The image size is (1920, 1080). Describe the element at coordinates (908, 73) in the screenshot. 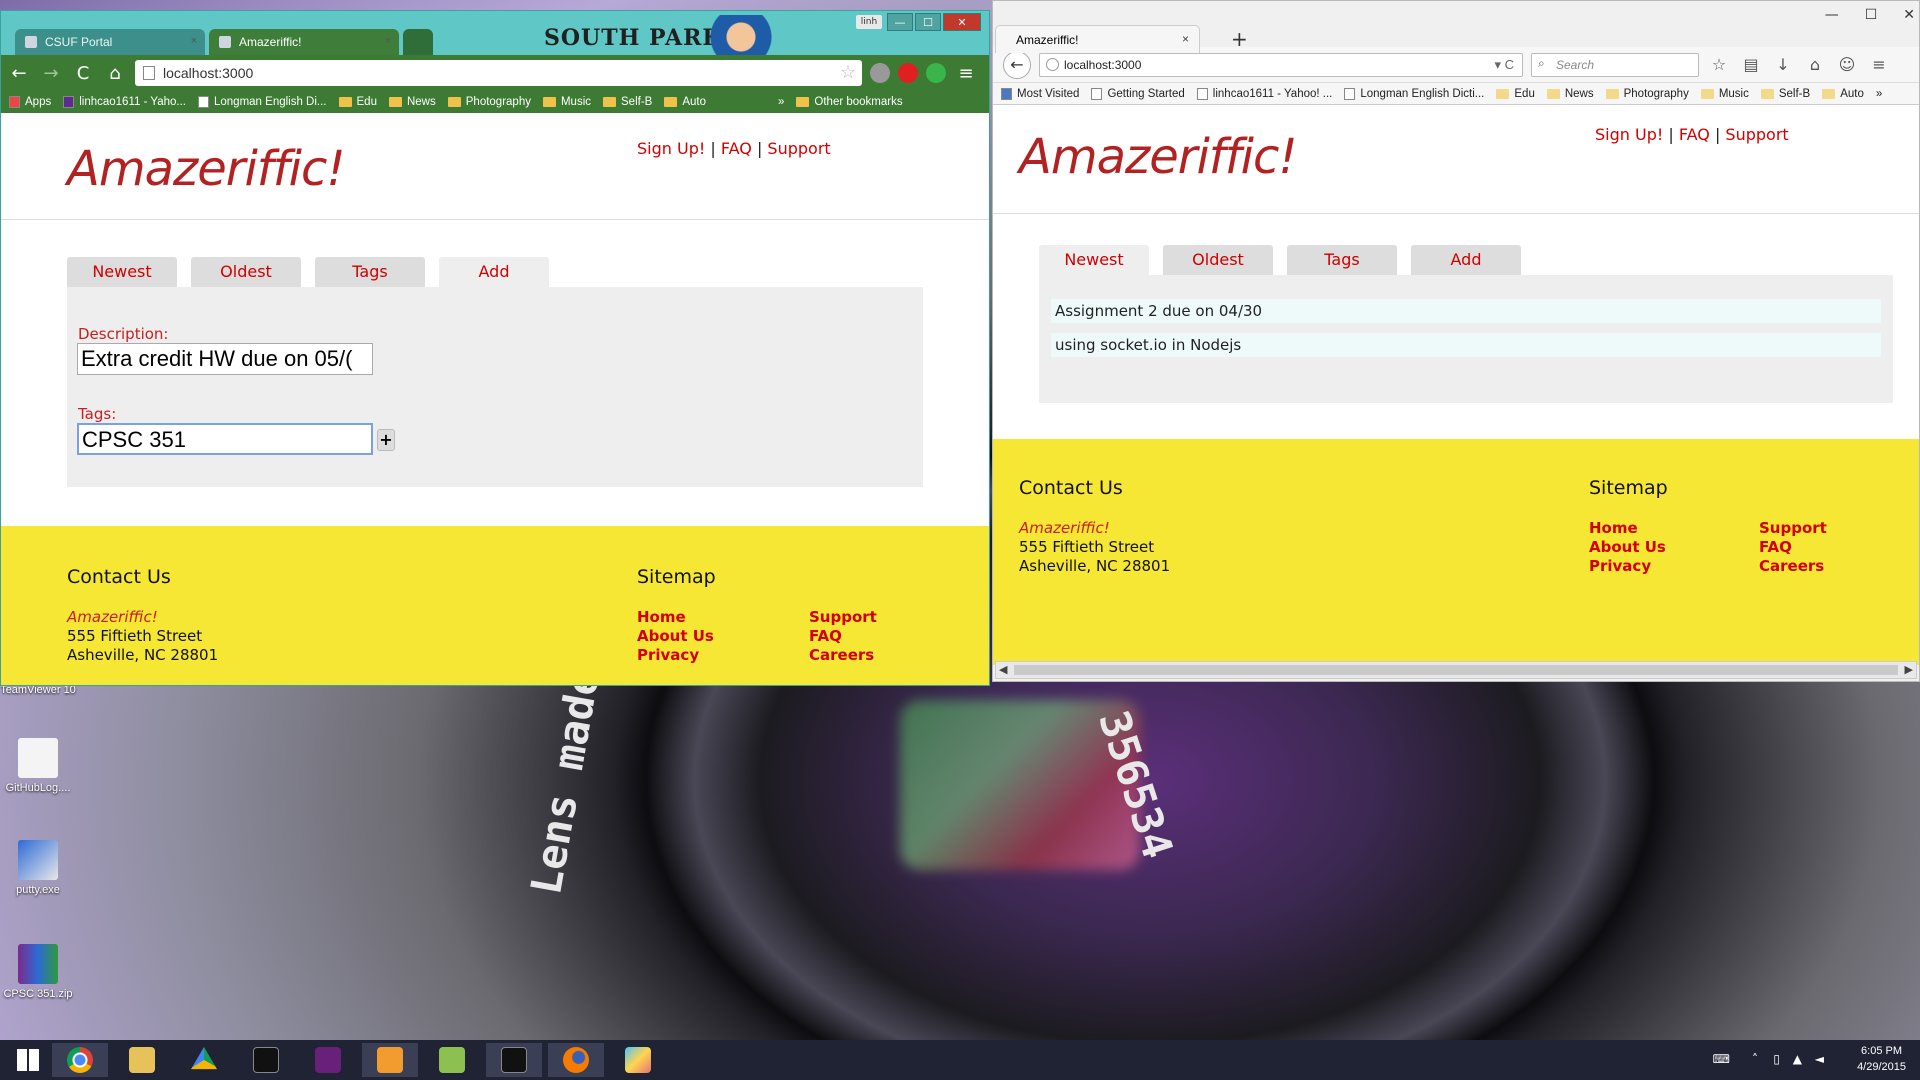

I see `adblock-icon` at that location.